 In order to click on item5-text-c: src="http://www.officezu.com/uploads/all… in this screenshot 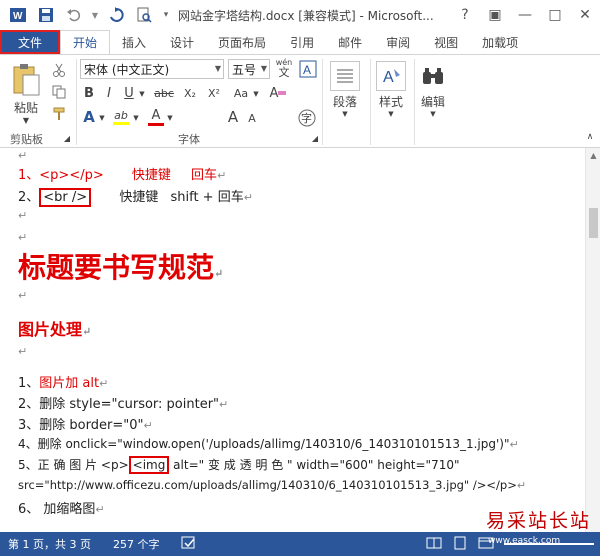, I will do `click(267, 485)`.